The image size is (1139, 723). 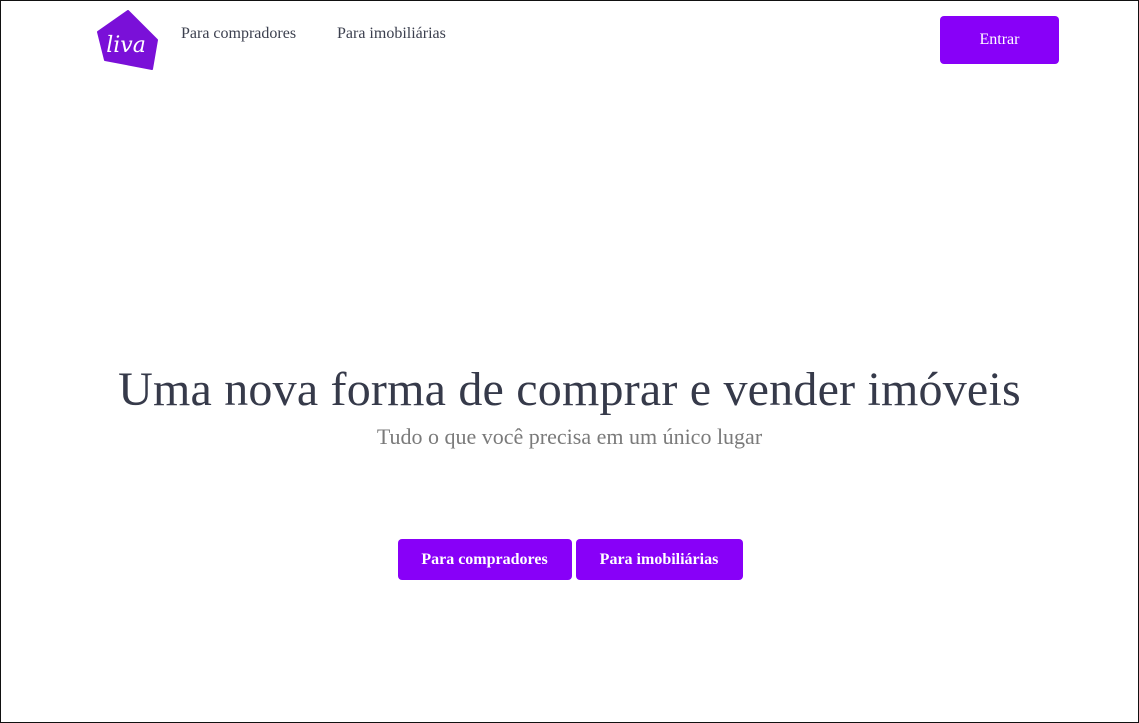 I want to click on cta-imobiliarias-button: Para imobiliárias, so click(x=659, y=559).